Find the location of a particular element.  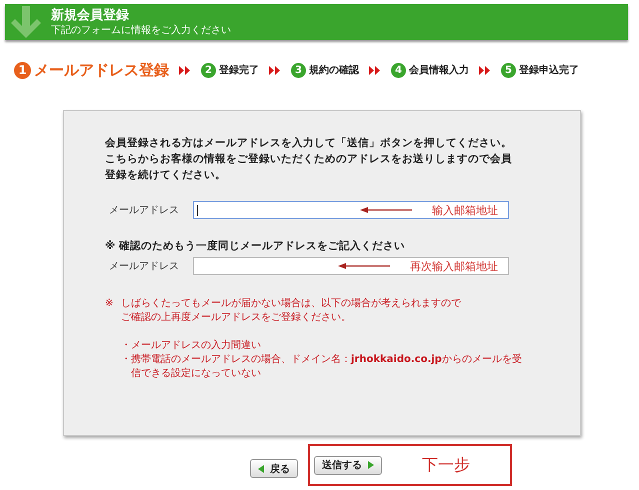

warning-text: しばらくたってもメールが届かない場合は、以下の場合が考えられますので ご確認の上再度メールアドレスをご登録ください。 is located at coordinates (291, 311).